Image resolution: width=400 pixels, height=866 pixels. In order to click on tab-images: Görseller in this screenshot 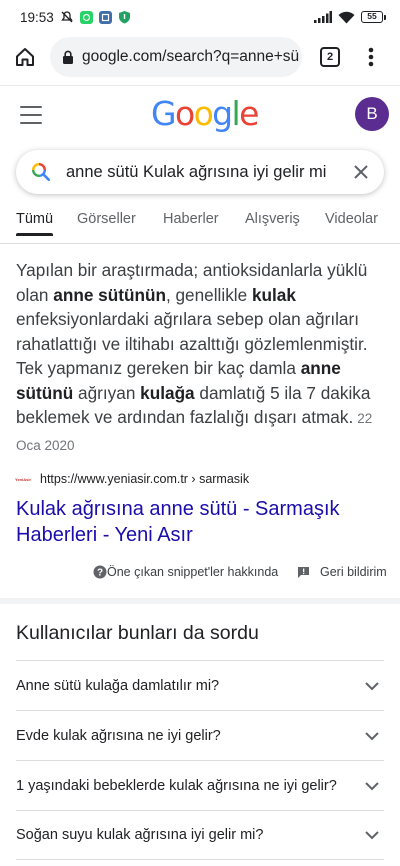, I will do `click(106, 219)`.